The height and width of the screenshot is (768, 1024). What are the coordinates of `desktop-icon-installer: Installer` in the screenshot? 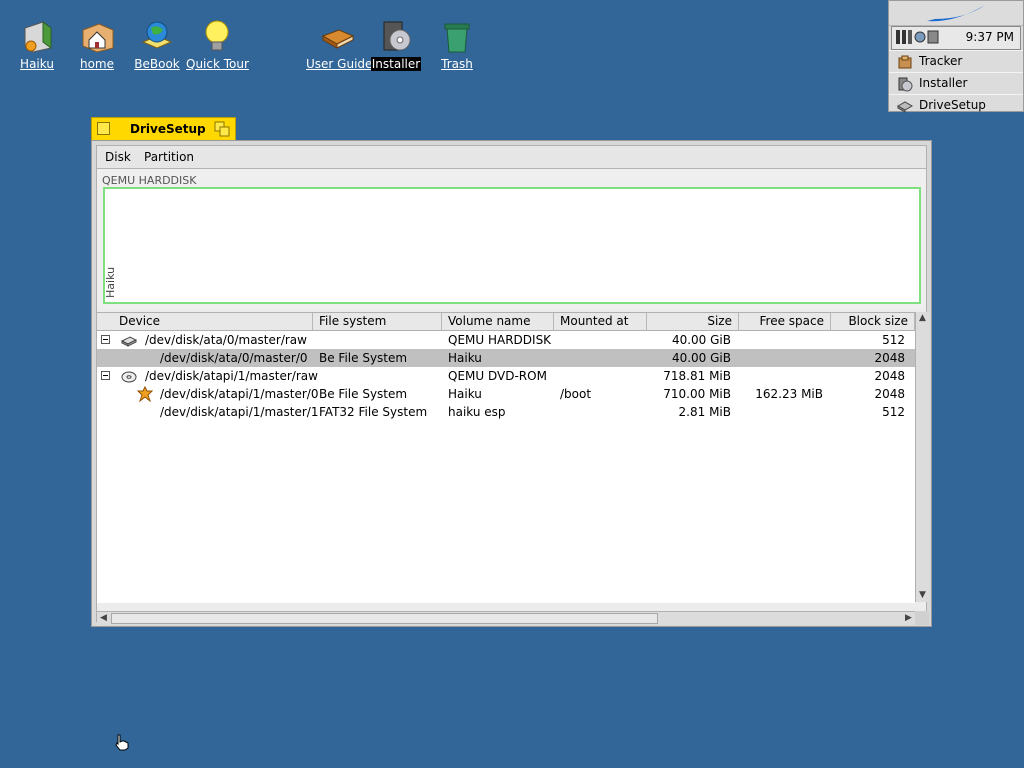 It's located at (396, 44).